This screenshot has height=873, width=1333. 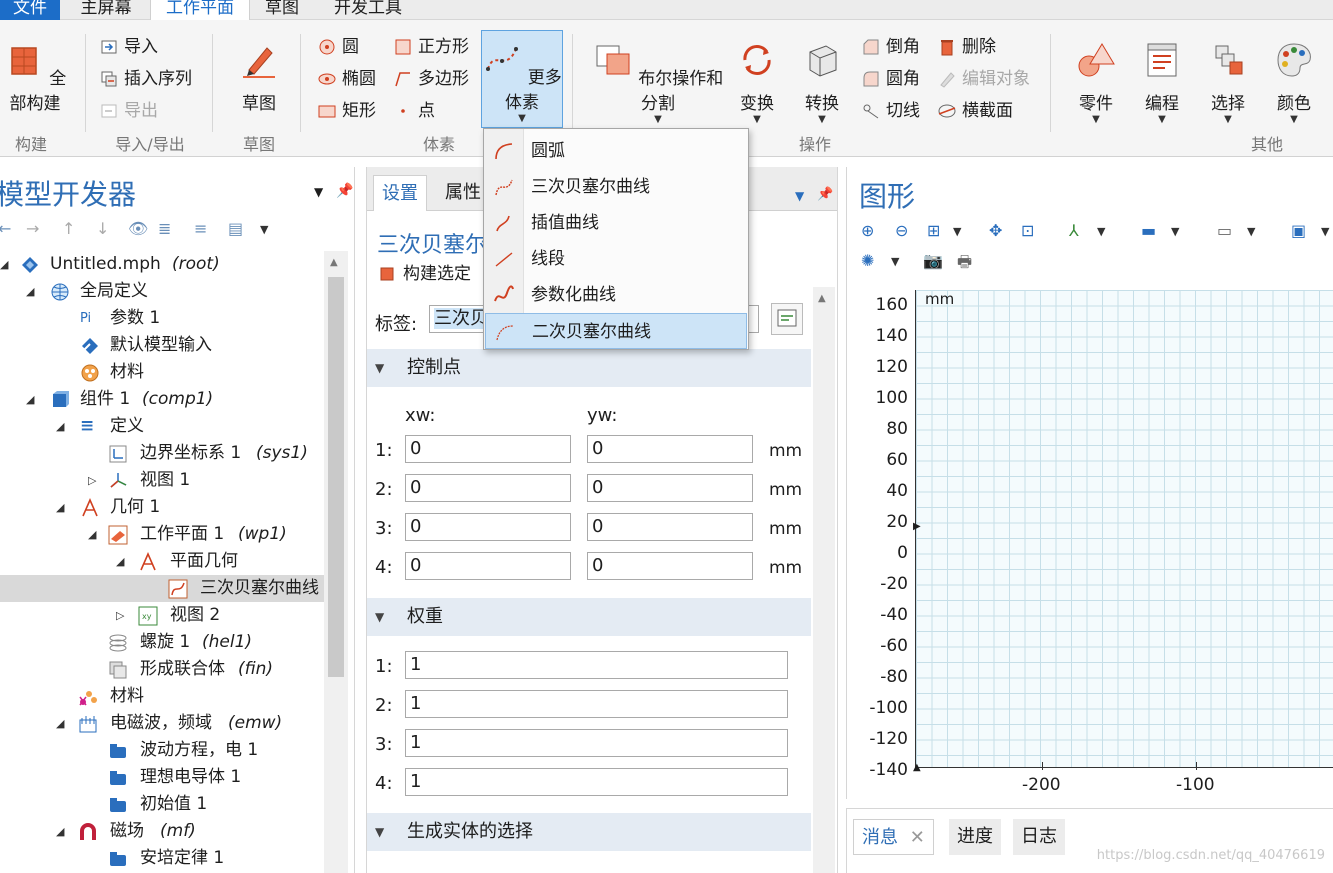 I want to click on menu-item-cubic-bezier: 三次贝塞尔曲线, so click(x=616, y=187).